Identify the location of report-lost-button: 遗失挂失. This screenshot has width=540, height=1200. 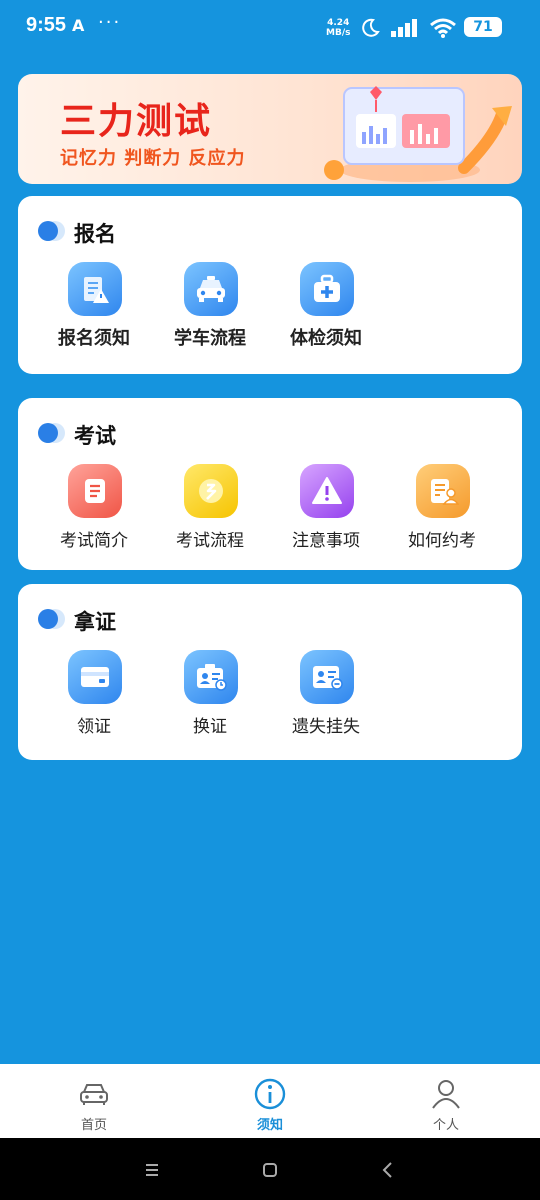
(326, 698).